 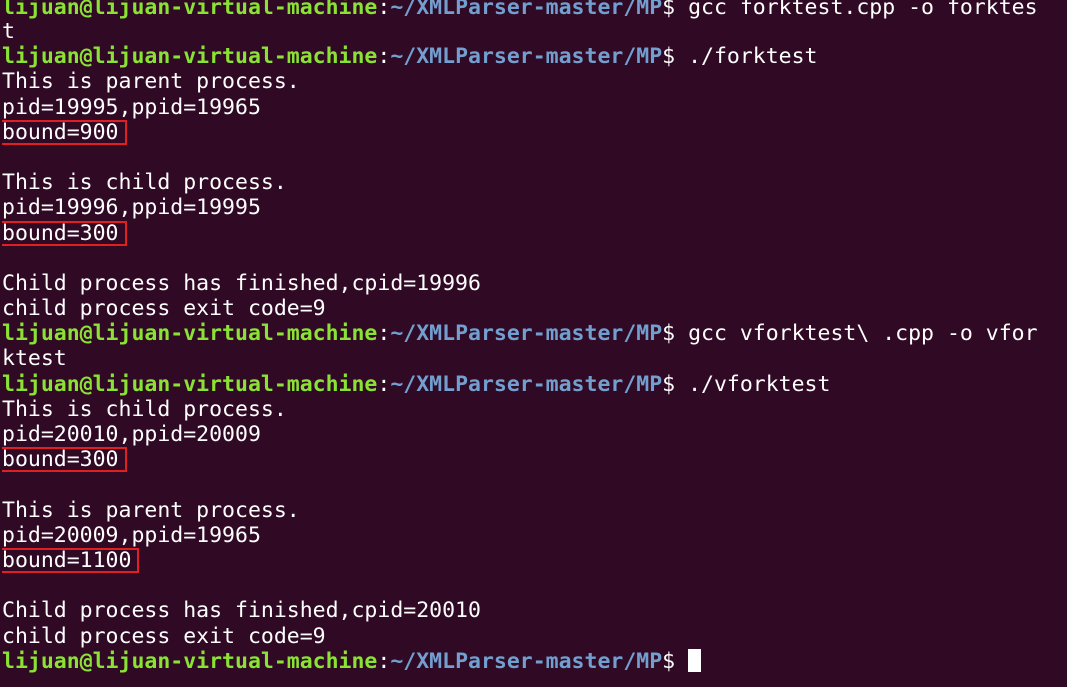 What do you see at coordinates (131, 107) in the screenshot?
I see `output-text: pid=19995,ppid=19965` at bounding box center [131, 107].